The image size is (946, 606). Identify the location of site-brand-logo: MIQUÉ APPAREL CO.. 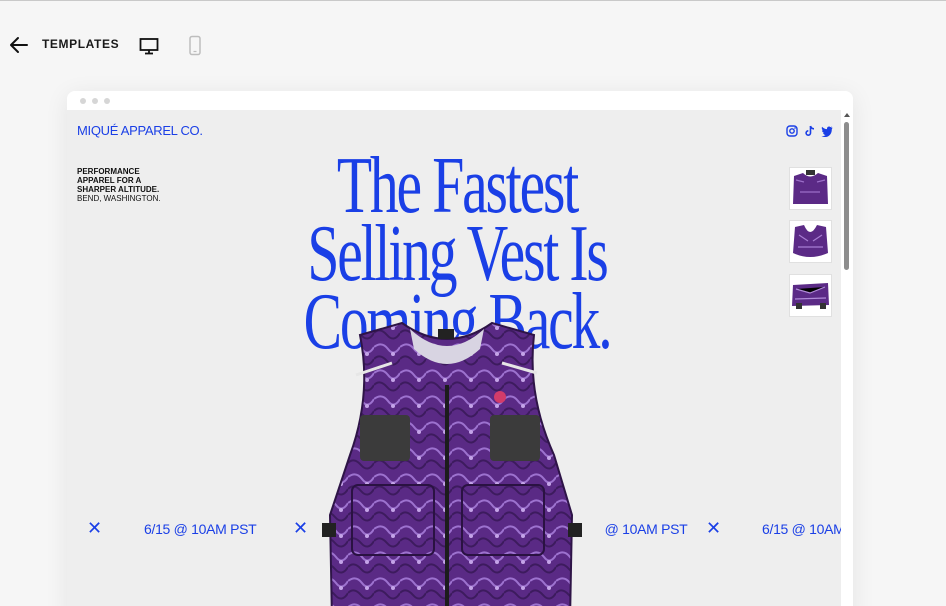
(140, 130).